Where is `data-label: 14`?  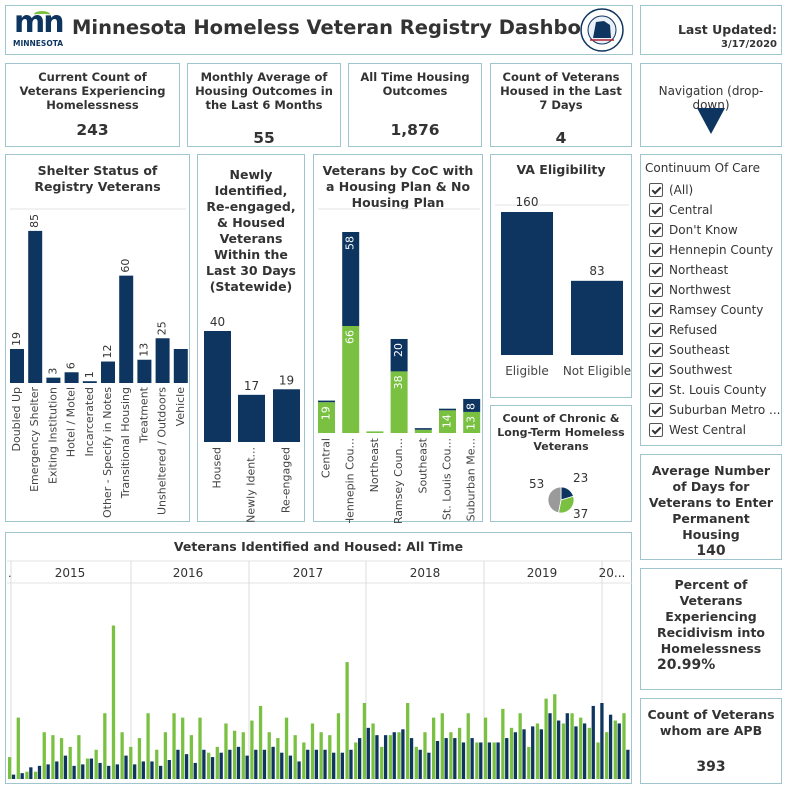
data-label: 14 is located at coordinates (447, 421).